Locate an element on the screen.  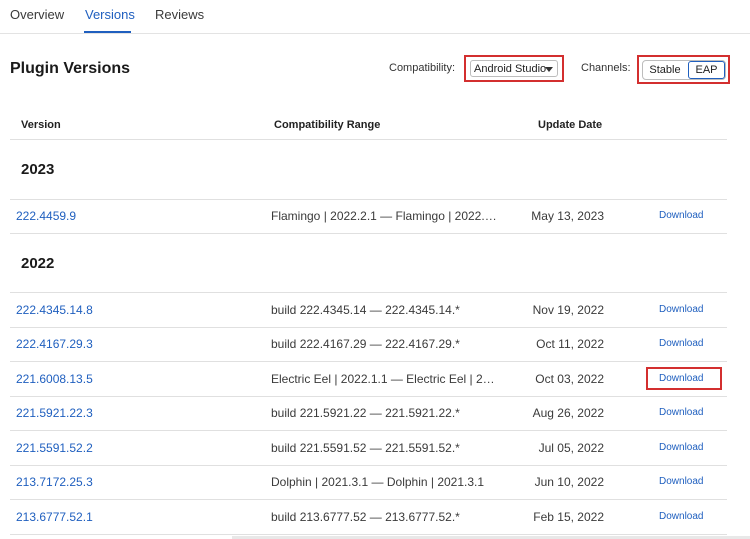
compatibility-value: Android Studio is located at coordinates (510, 69).